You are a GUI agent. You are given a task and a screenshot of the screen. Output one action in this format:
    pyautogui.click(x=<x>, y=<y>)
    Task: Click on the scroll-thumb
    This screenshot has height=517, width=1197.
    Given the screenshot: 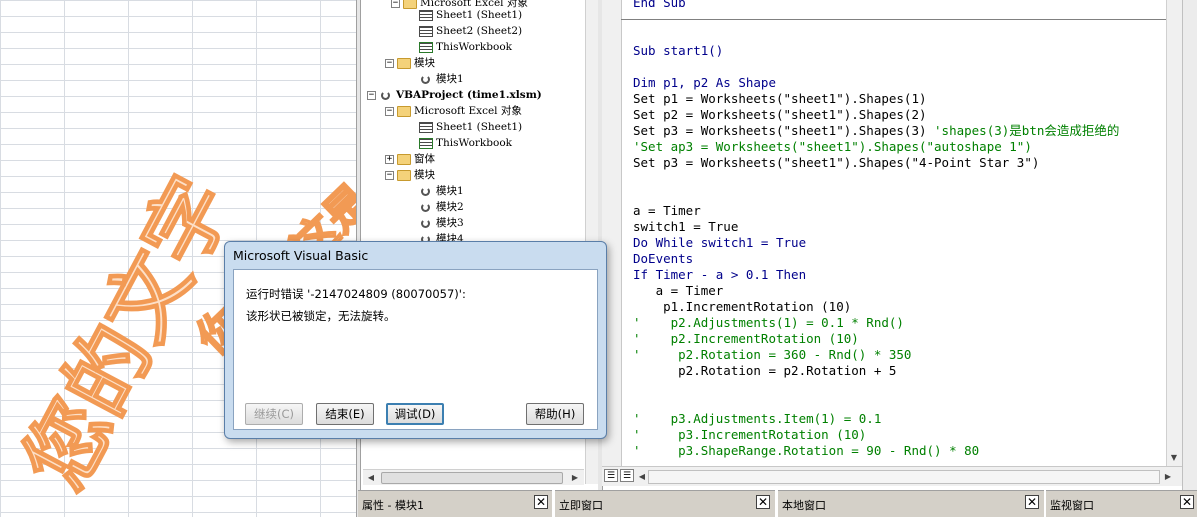 What is the action you would take?
    pyautogui.click(x=472, y=478)
    